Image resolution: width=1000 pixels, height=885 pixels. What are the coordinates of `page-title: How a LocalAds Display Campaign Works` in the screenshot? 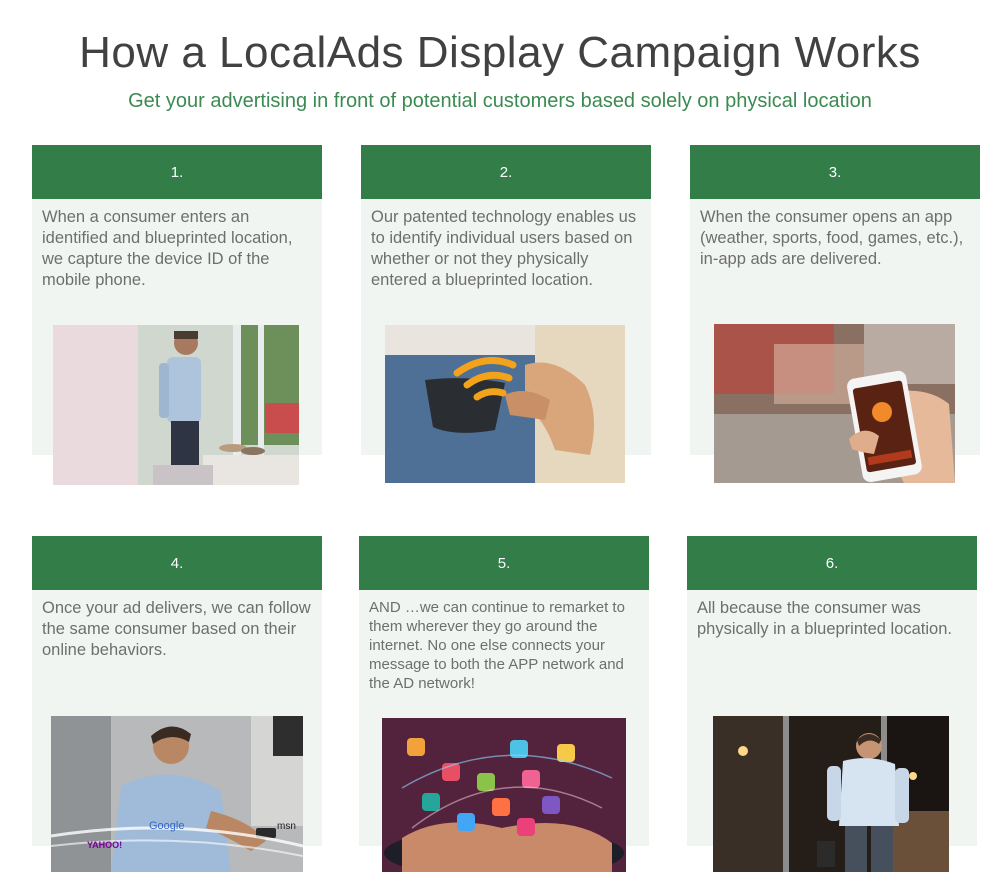 It's located at (500, 52).